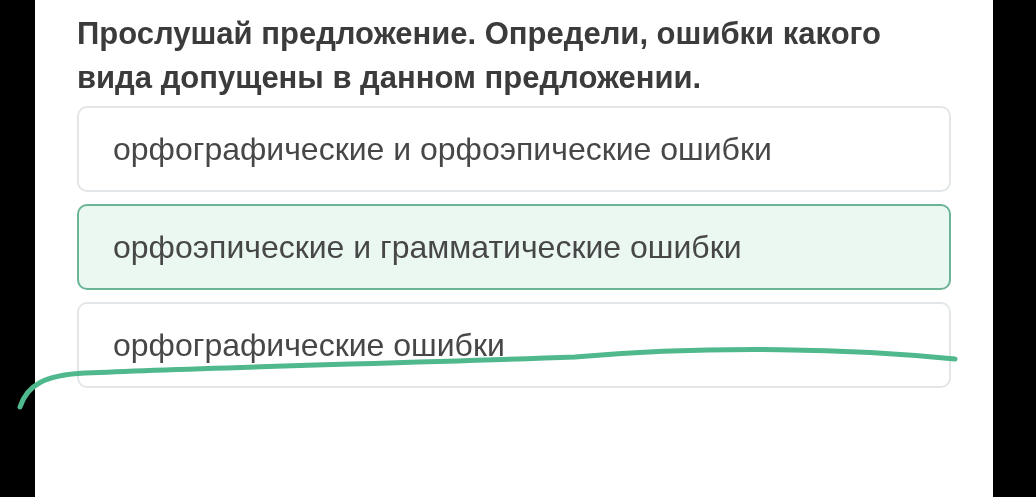  Describe the element at coordinates (514, 345) in the screenshot. I see `answer-option: орфографические ошибки` at that location.